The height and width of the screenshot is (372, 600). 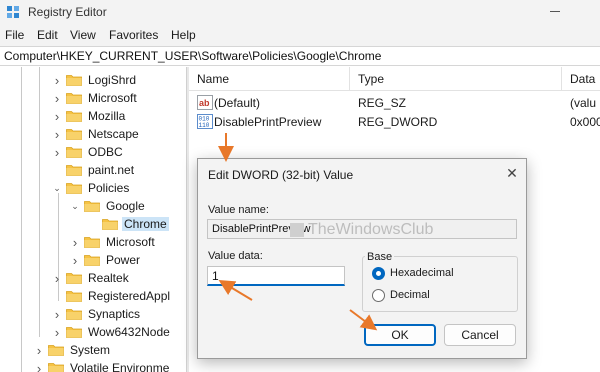 I want to click on menu-file: File, so click(x=14, y=35).